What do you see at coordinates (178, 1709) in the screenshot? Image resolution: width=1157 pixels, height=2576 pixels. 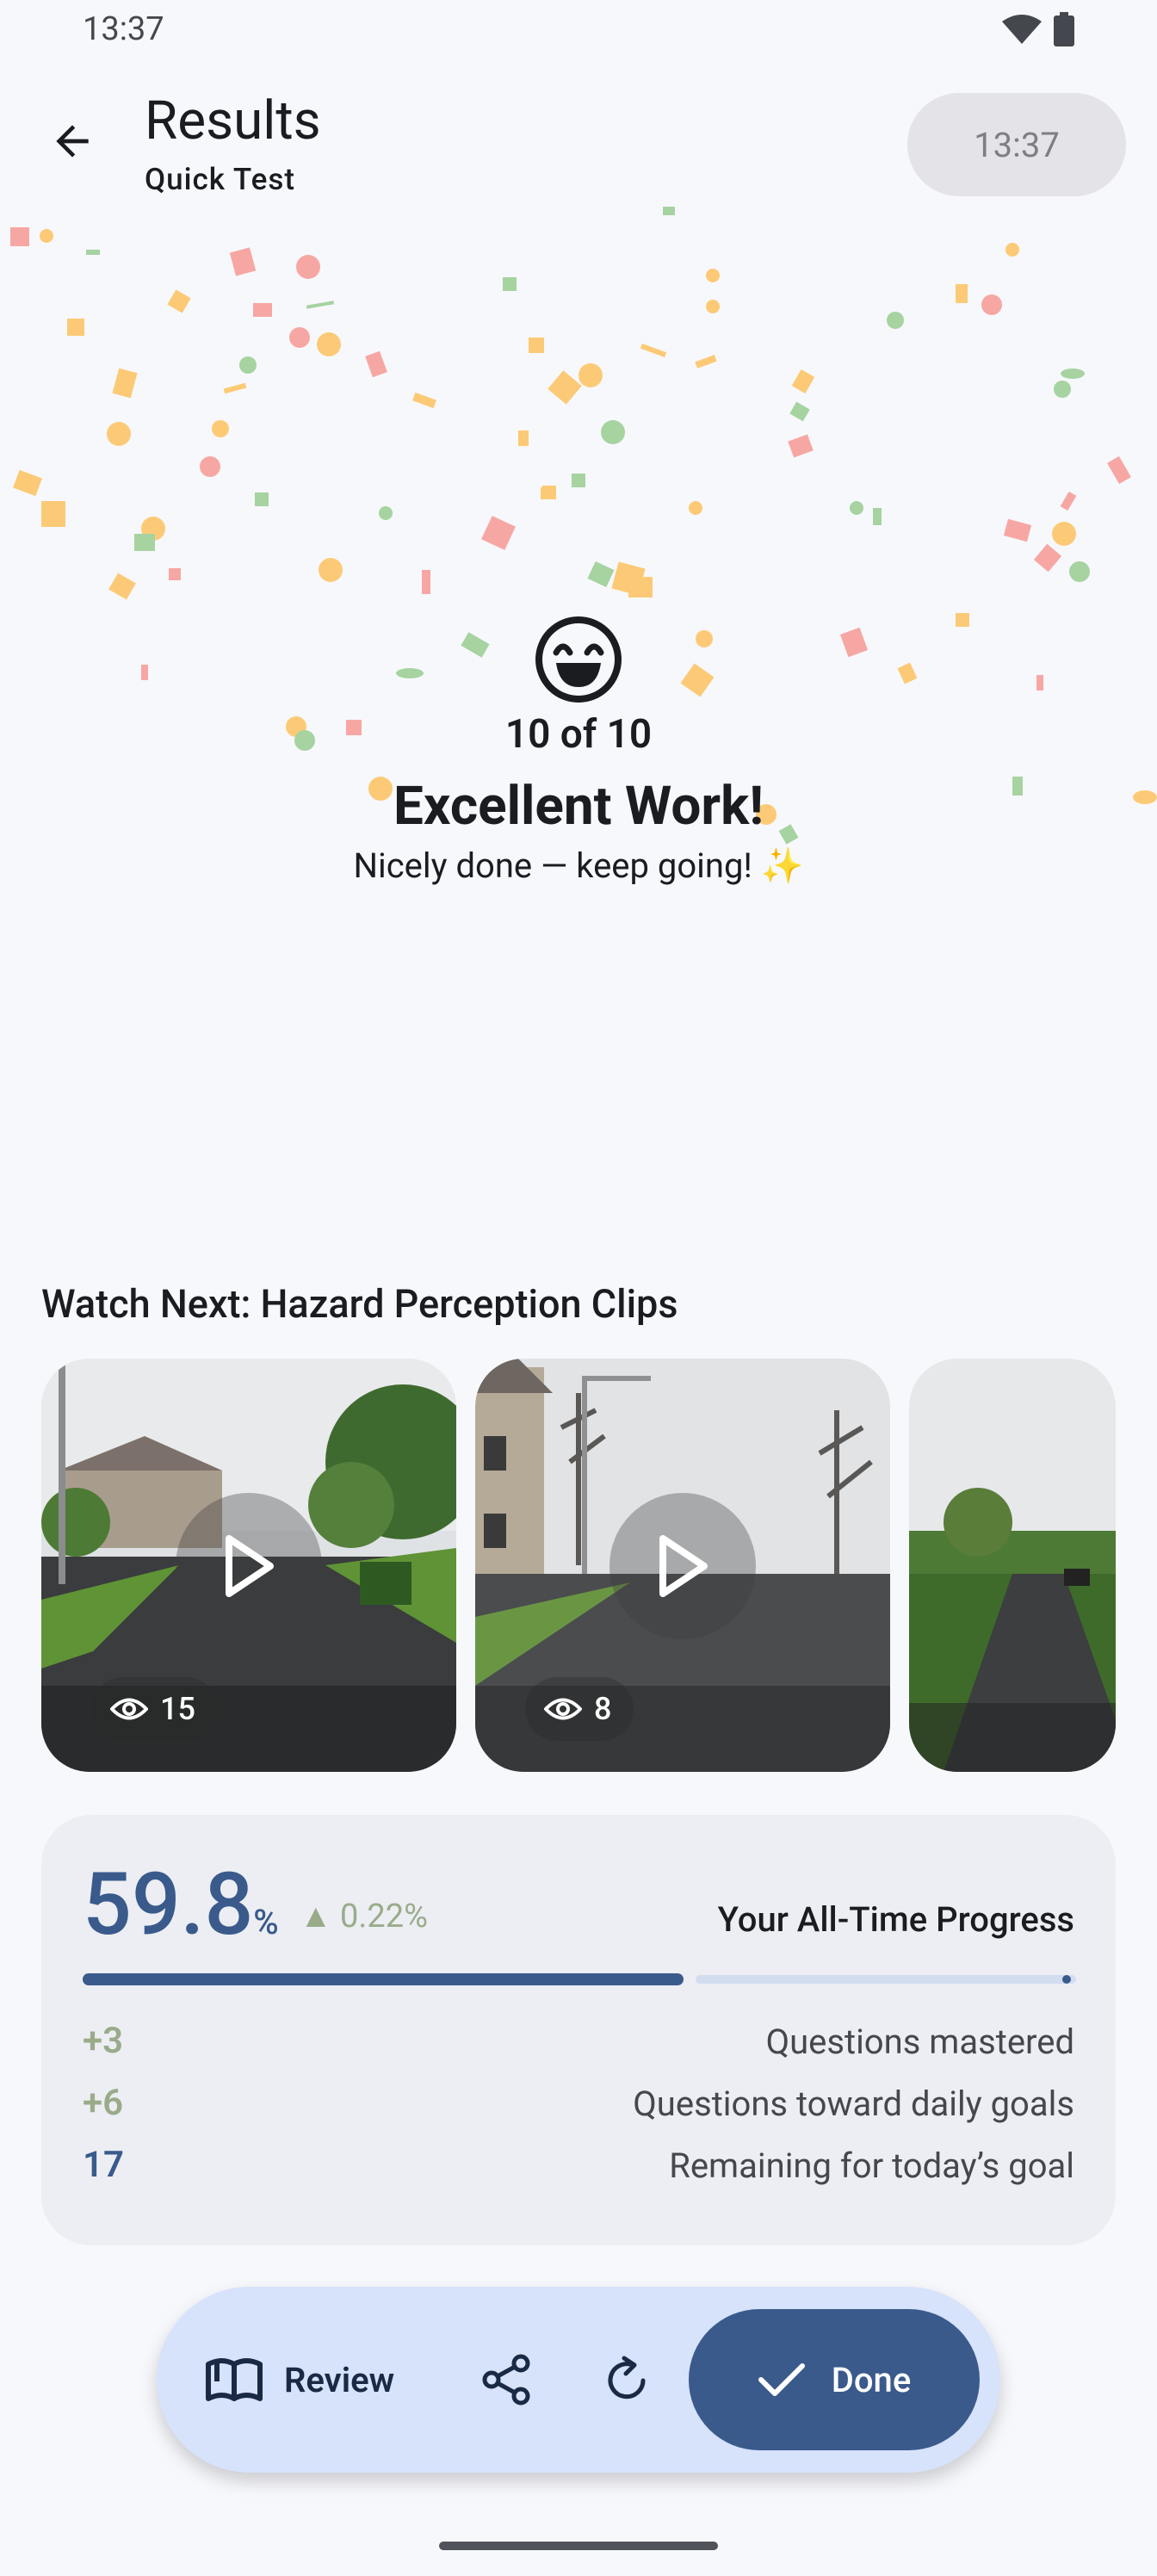 I see `views-count: 15` at bounding box center [178, 1709].